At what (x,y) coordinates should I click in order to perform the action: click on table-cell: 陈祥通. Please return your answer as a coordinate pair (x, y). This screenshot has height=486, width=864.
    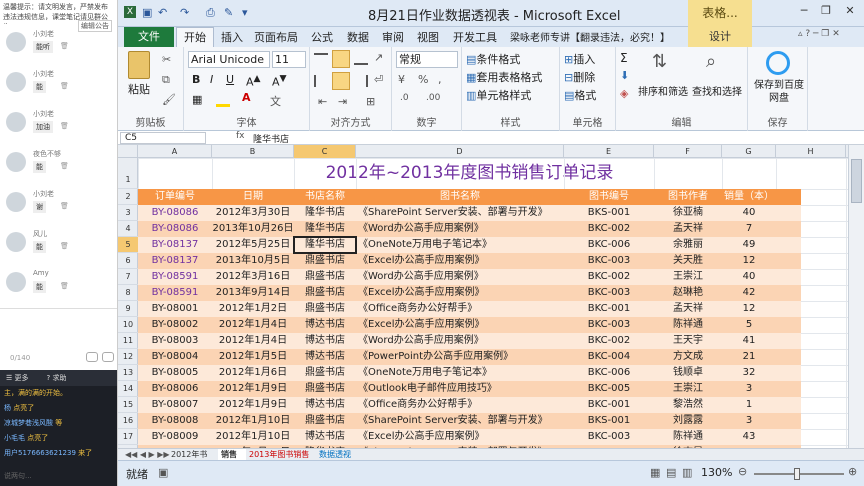
    Looking at the image, I should click on (688, 437).